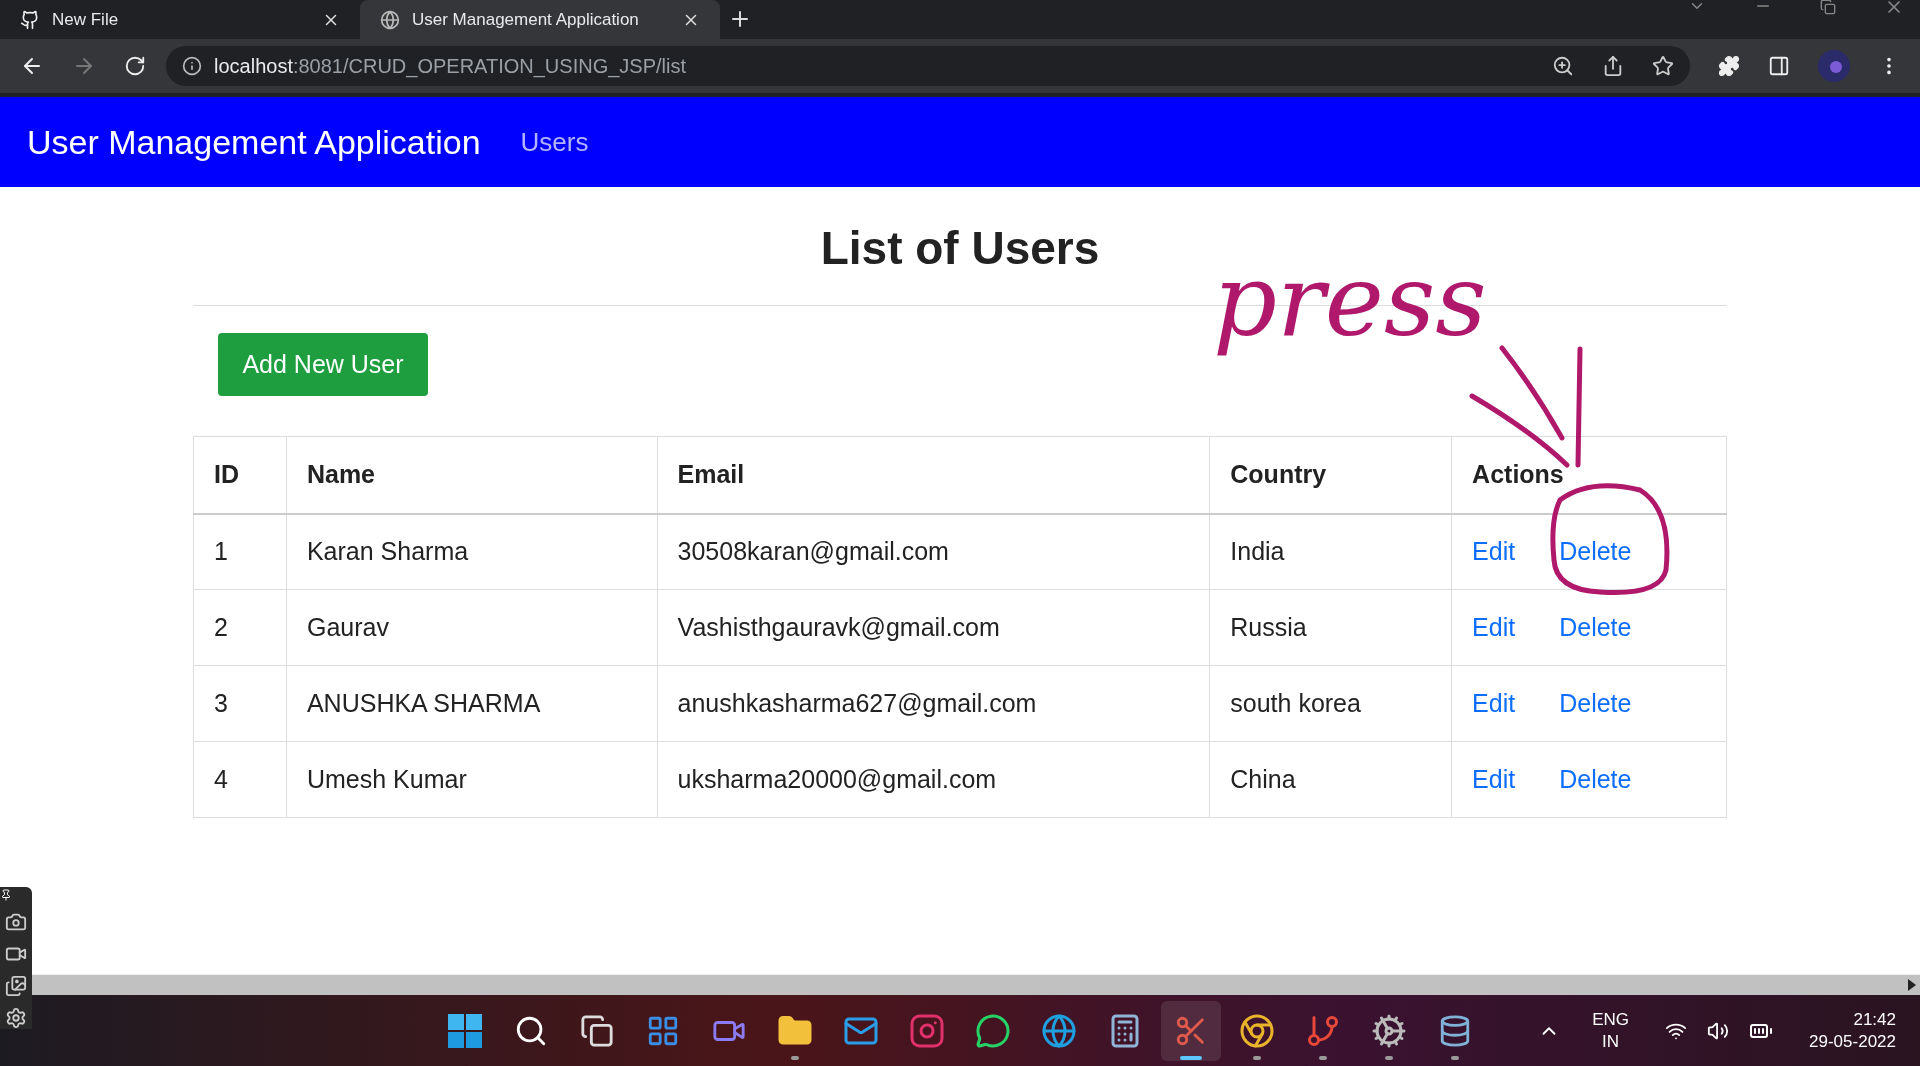 This screenshot has height=1066, width=1920. Describe the element at coordinates (240, 779) in the screenshot. I see `table-cell: 4` at that location.